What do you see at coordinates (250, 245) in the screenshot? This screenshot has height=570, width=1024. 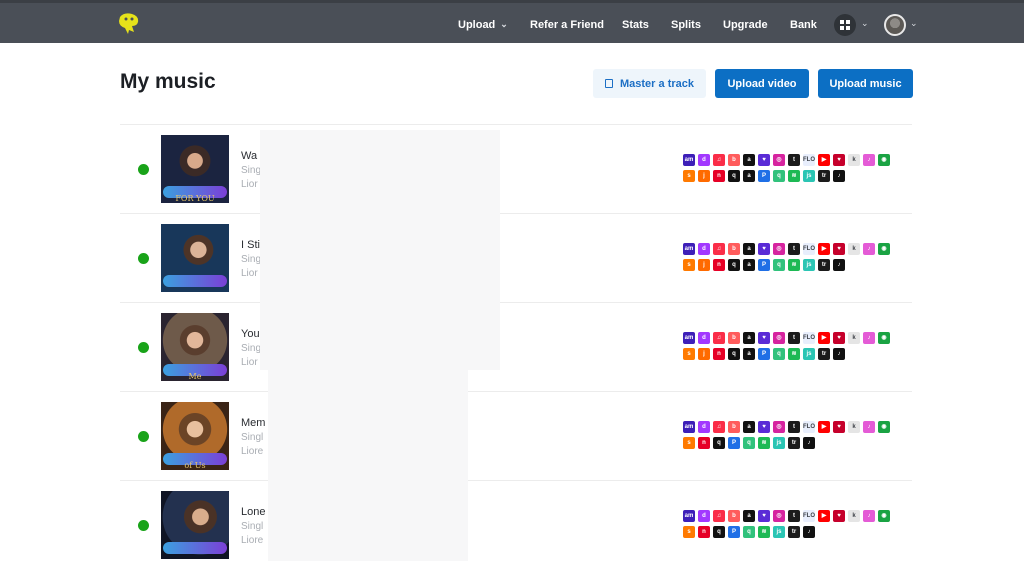 I see `track-title: I Sti` at bounding box center [250, 245].